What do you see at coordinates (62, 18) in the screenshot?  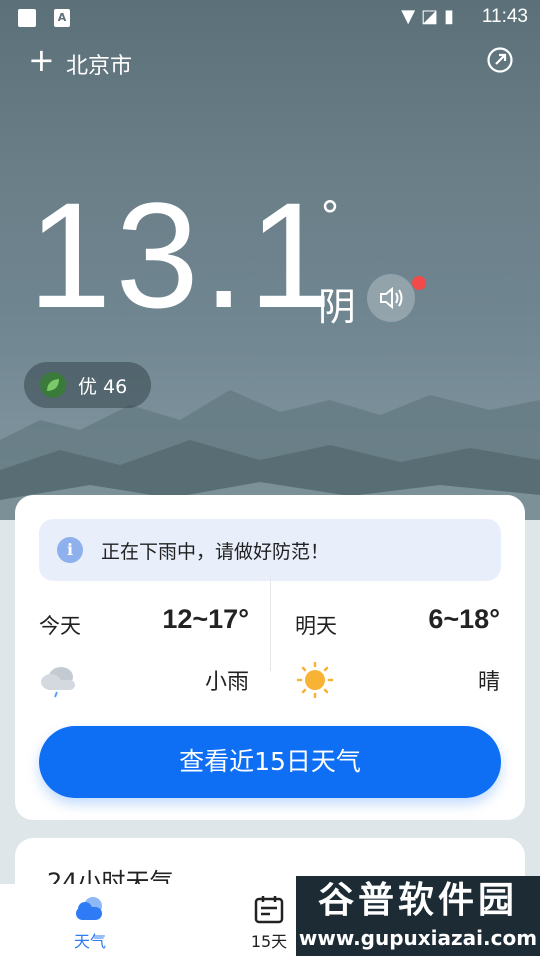 I see `a-icon: A` at bounding box center [62, 18].